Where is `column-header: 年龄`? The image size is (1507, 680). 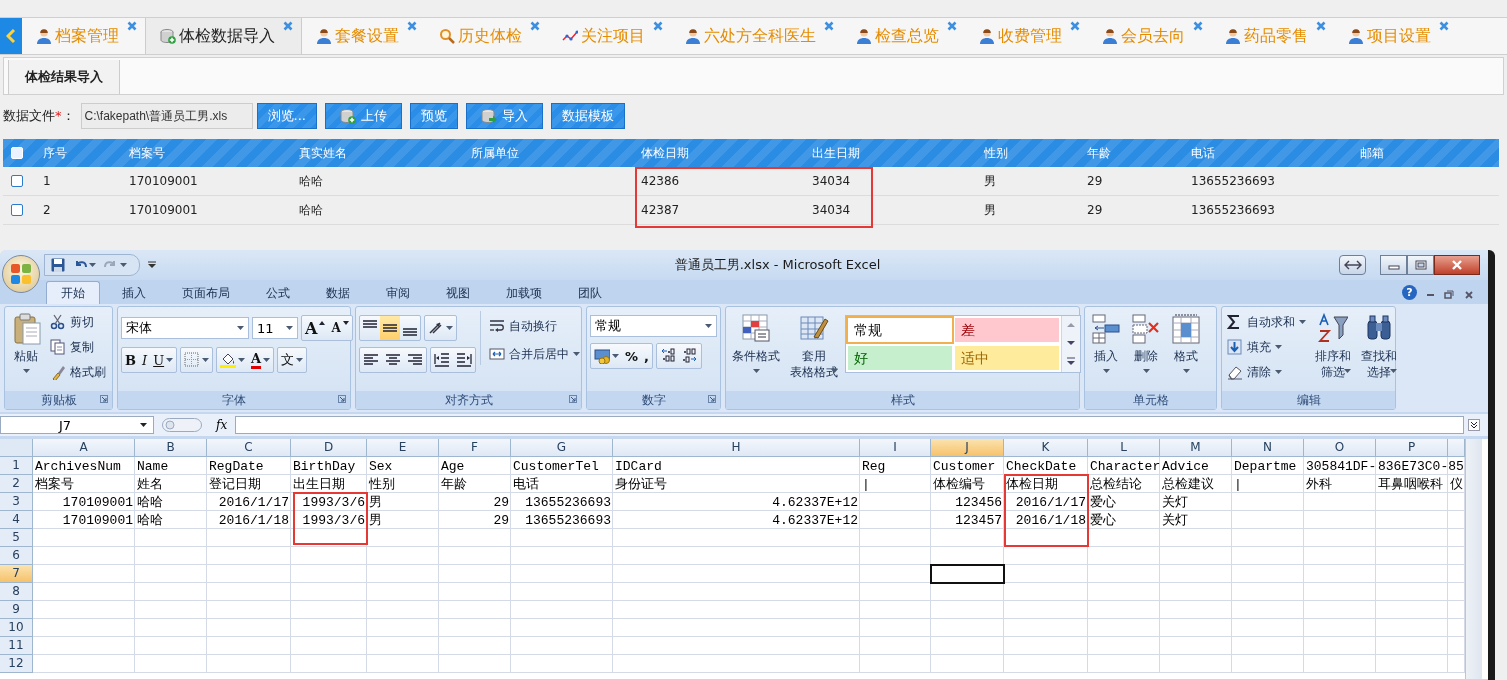
column-header: 年龄 is located at coordinates (1129, 153).